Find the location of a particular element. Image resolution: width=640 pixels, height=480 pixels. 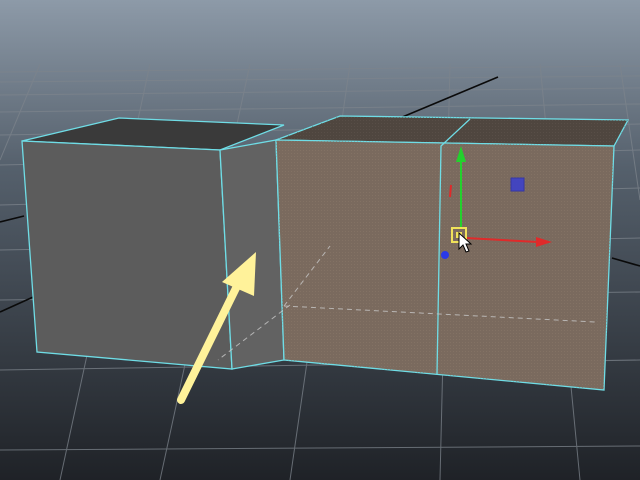

z-axis-handle is located at coordinates (445, 255).